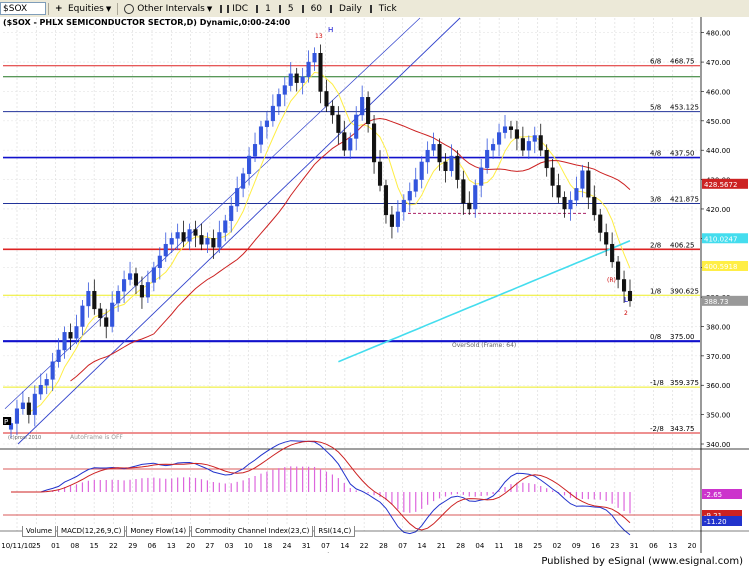 The image size is (749, 570). I want to click on date-tick-label: 29, so click(132, 546).